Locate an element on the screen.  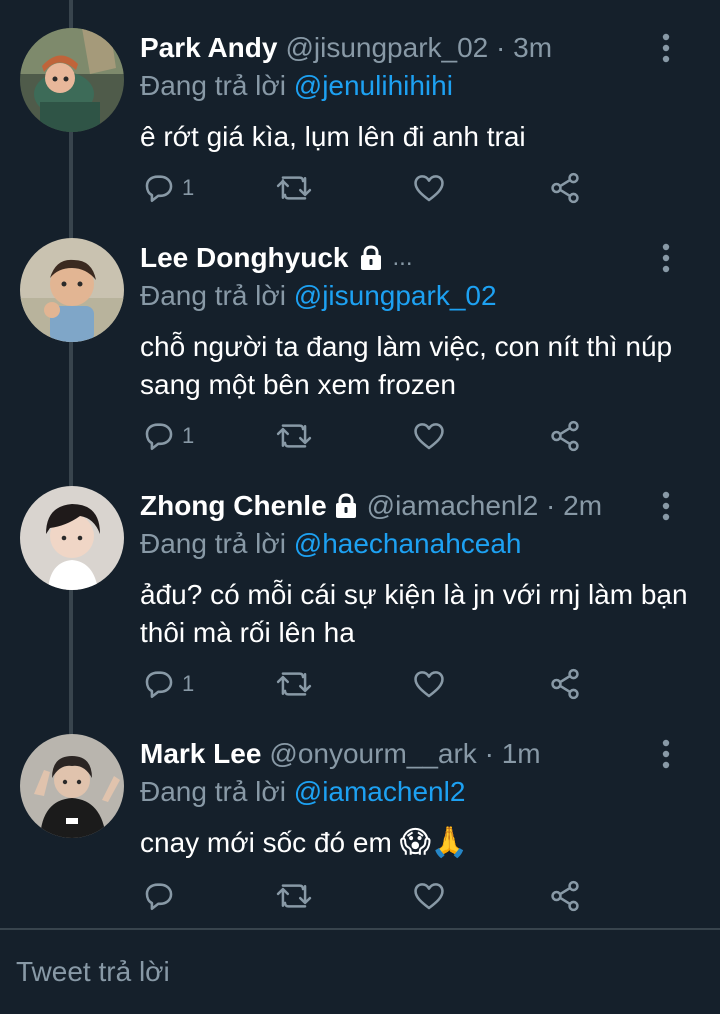
display-name: Park Andy is located at coordinates (208, 48).